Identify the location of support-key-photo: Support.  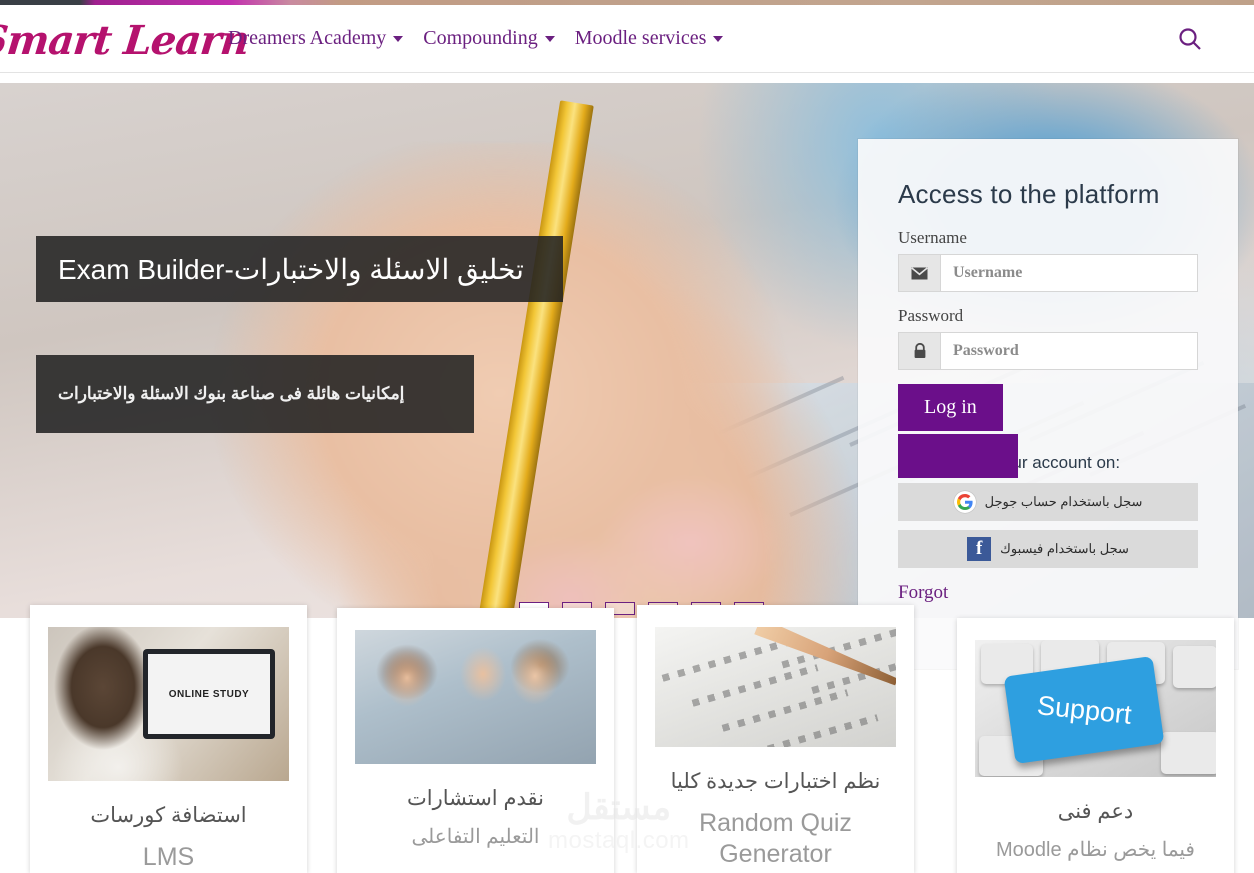
(1095, 708).